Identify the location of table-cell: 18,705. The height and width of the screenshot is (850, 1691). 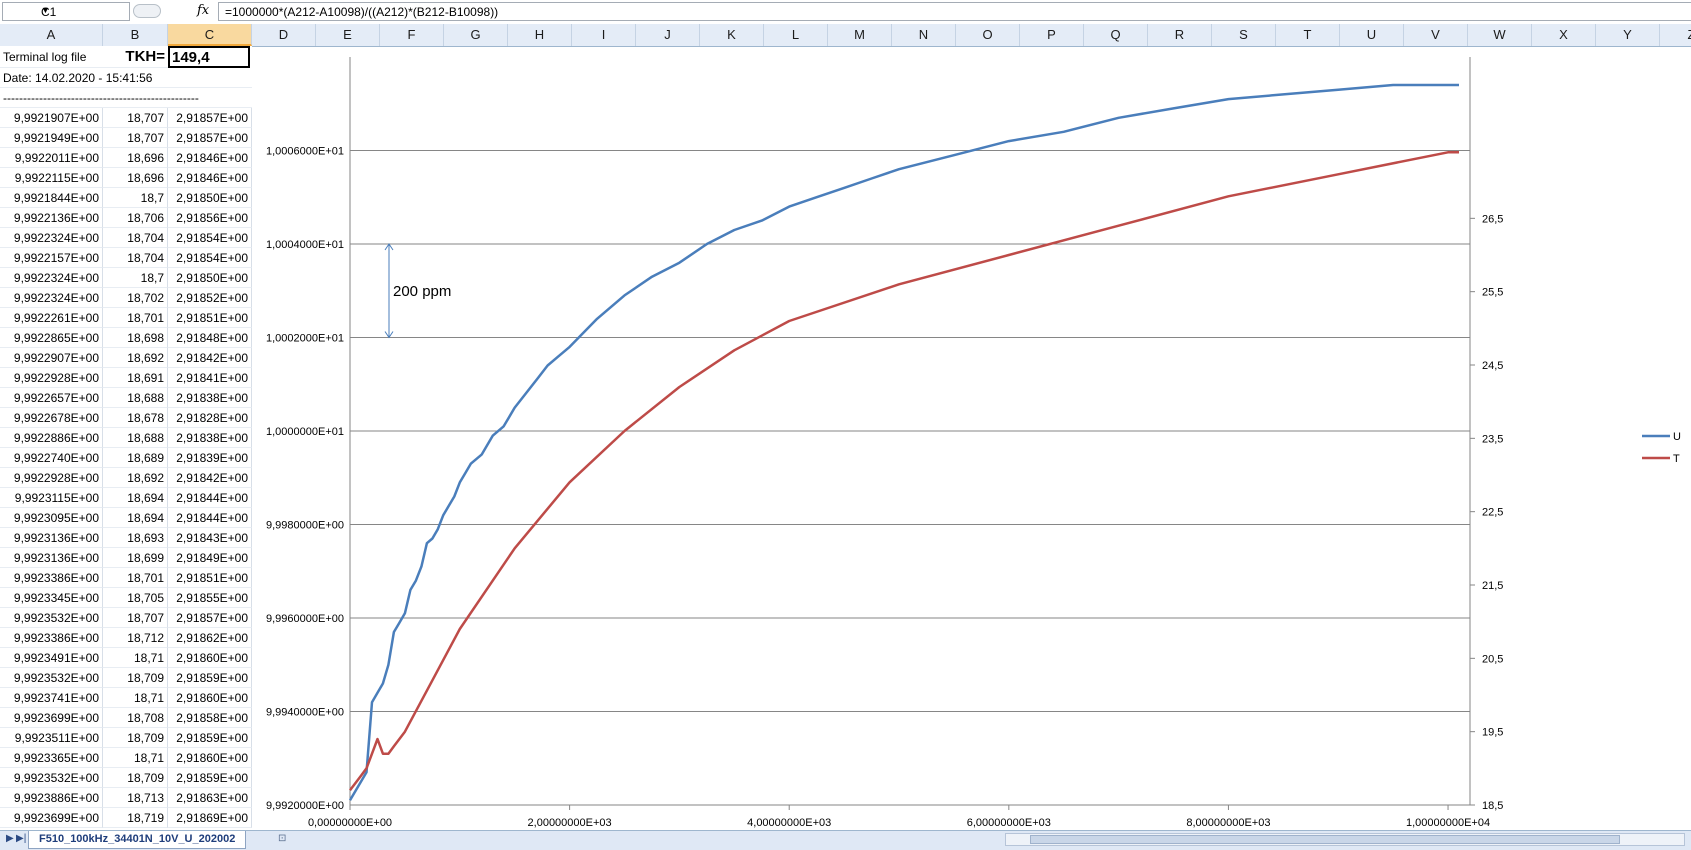
(135, 598).